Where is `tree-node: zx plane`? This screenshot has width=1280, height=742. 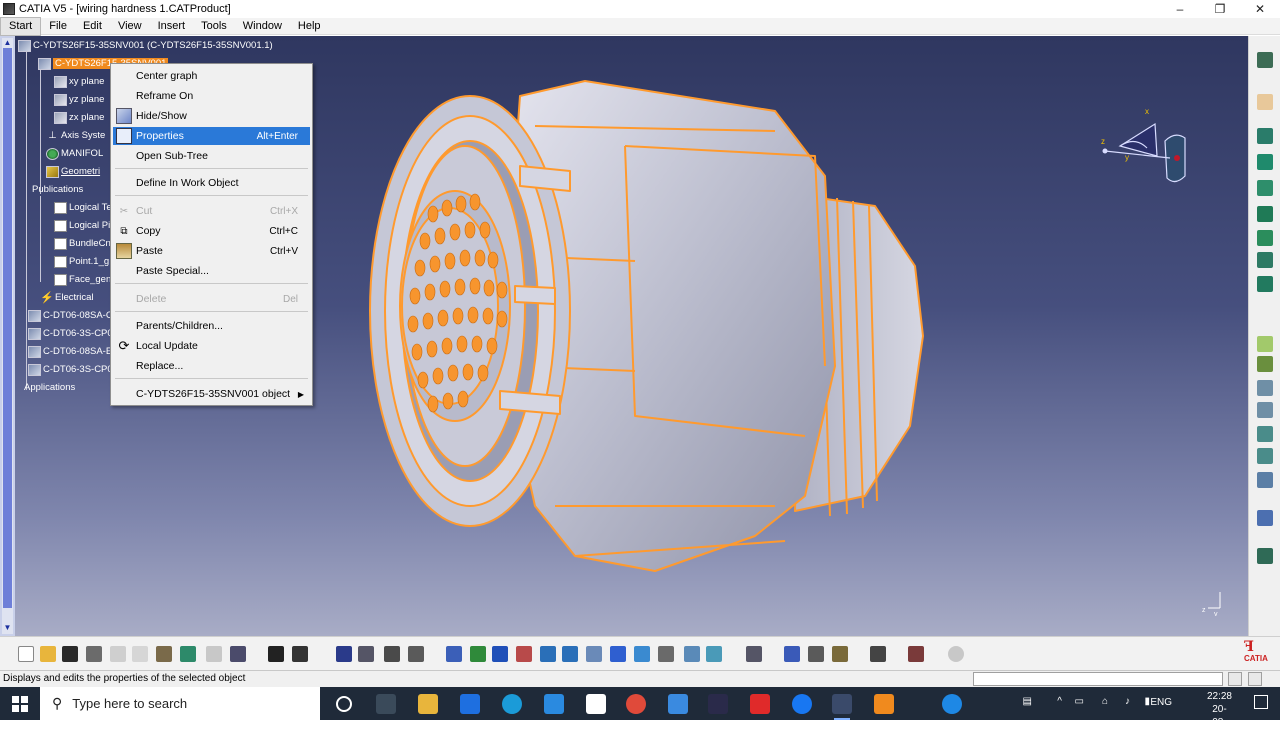
tree-node: zx plane is located at coordinates (79, 117).